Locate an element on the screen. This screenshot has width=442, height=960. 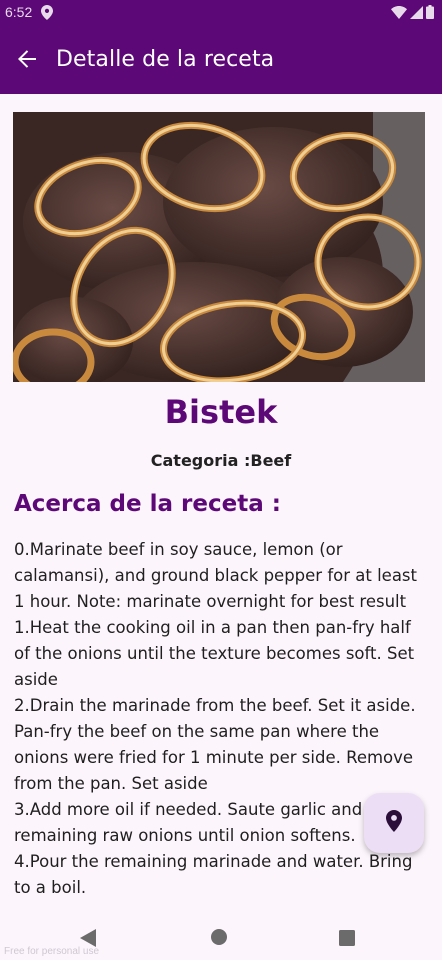
page-title: Detalle de la receta is located at coordinates (165, 59).